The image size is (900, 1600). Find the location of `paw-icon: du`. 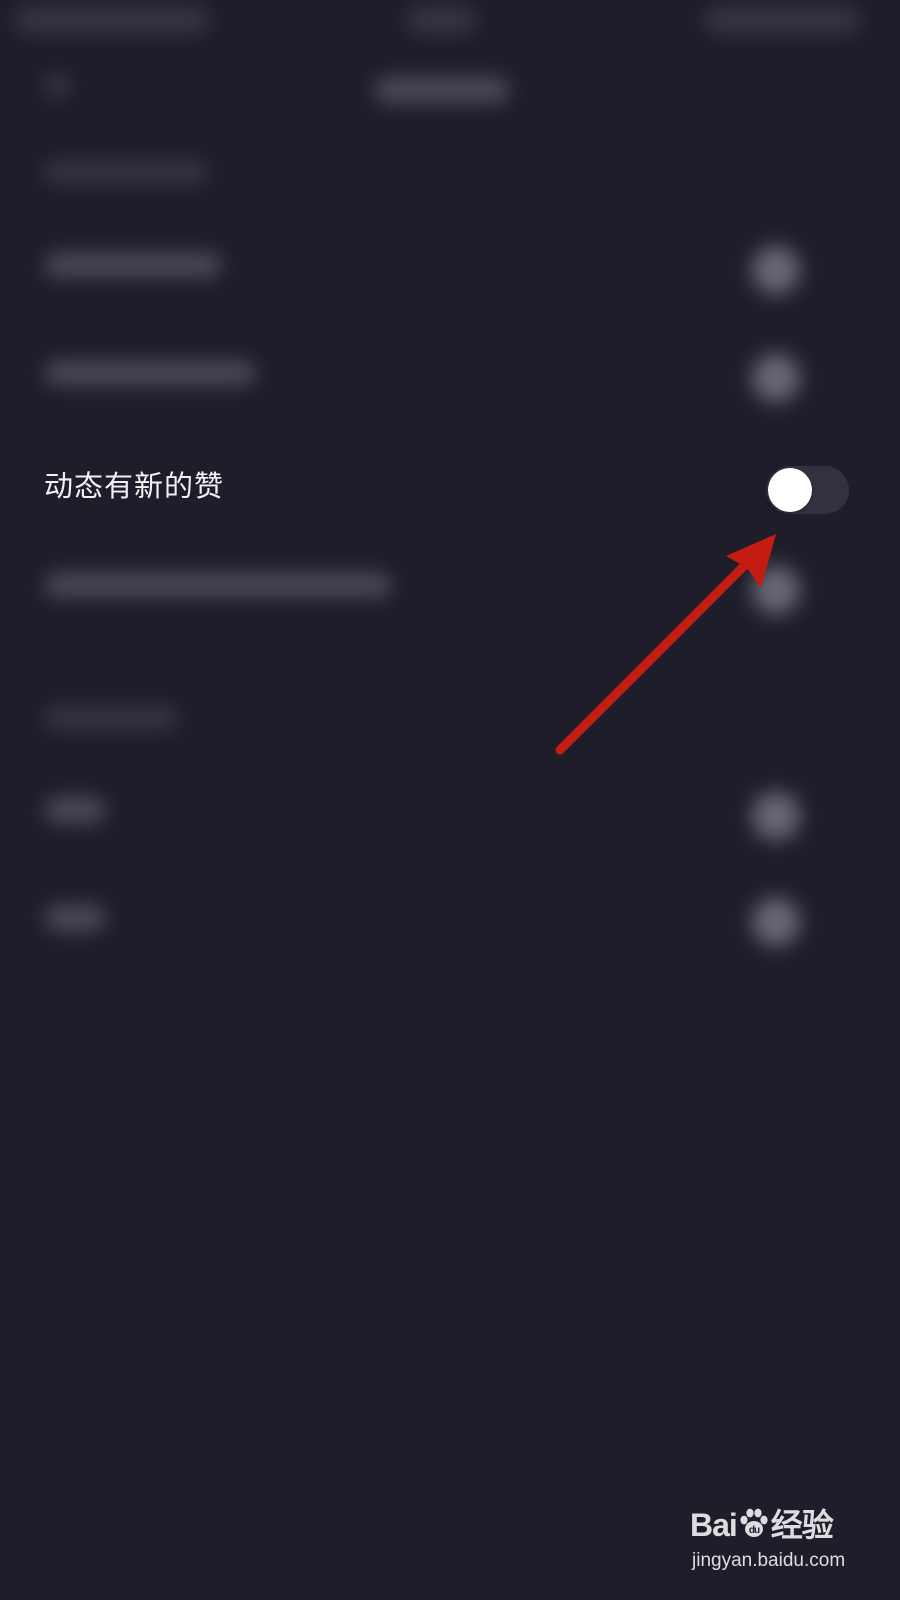

paw-icon: du is located at coordinates (754, 1522).